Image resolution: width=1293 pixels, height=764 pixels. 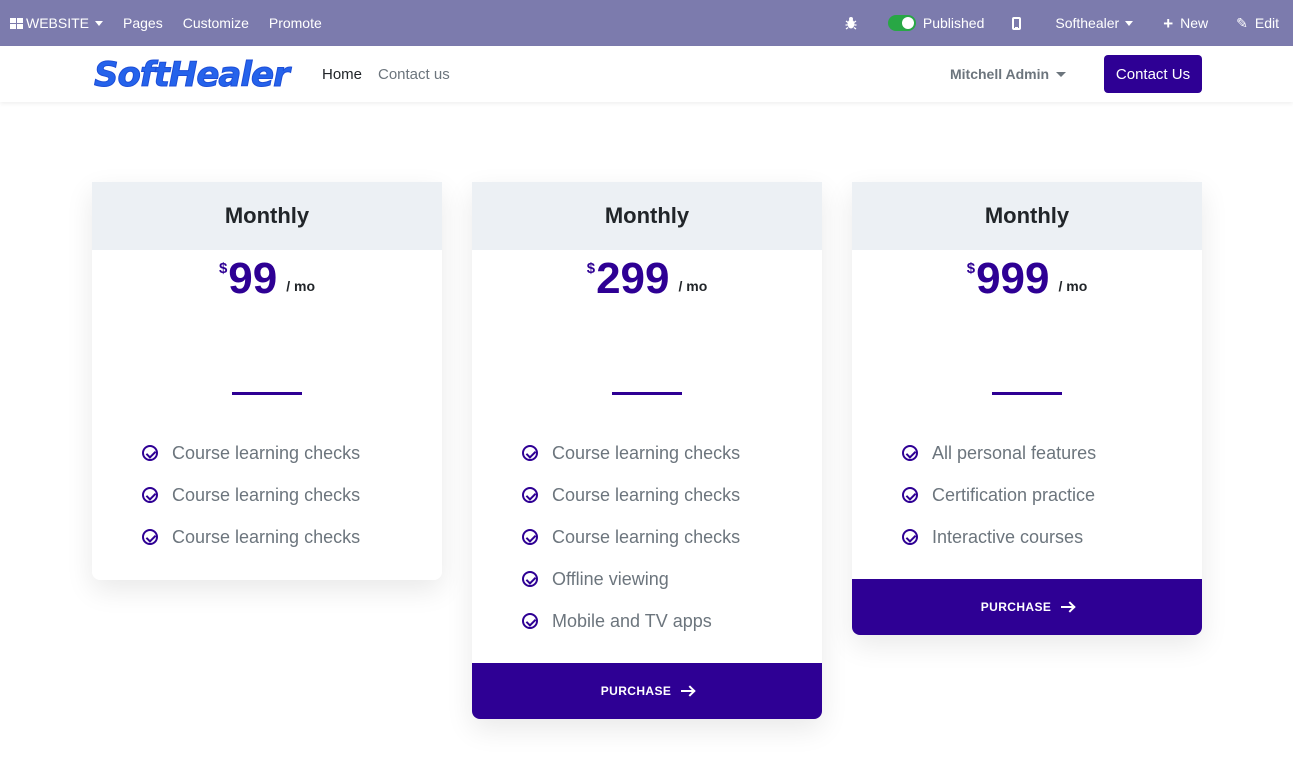 I want to click on pages-menu: Pages, so click(x=143, y=23).